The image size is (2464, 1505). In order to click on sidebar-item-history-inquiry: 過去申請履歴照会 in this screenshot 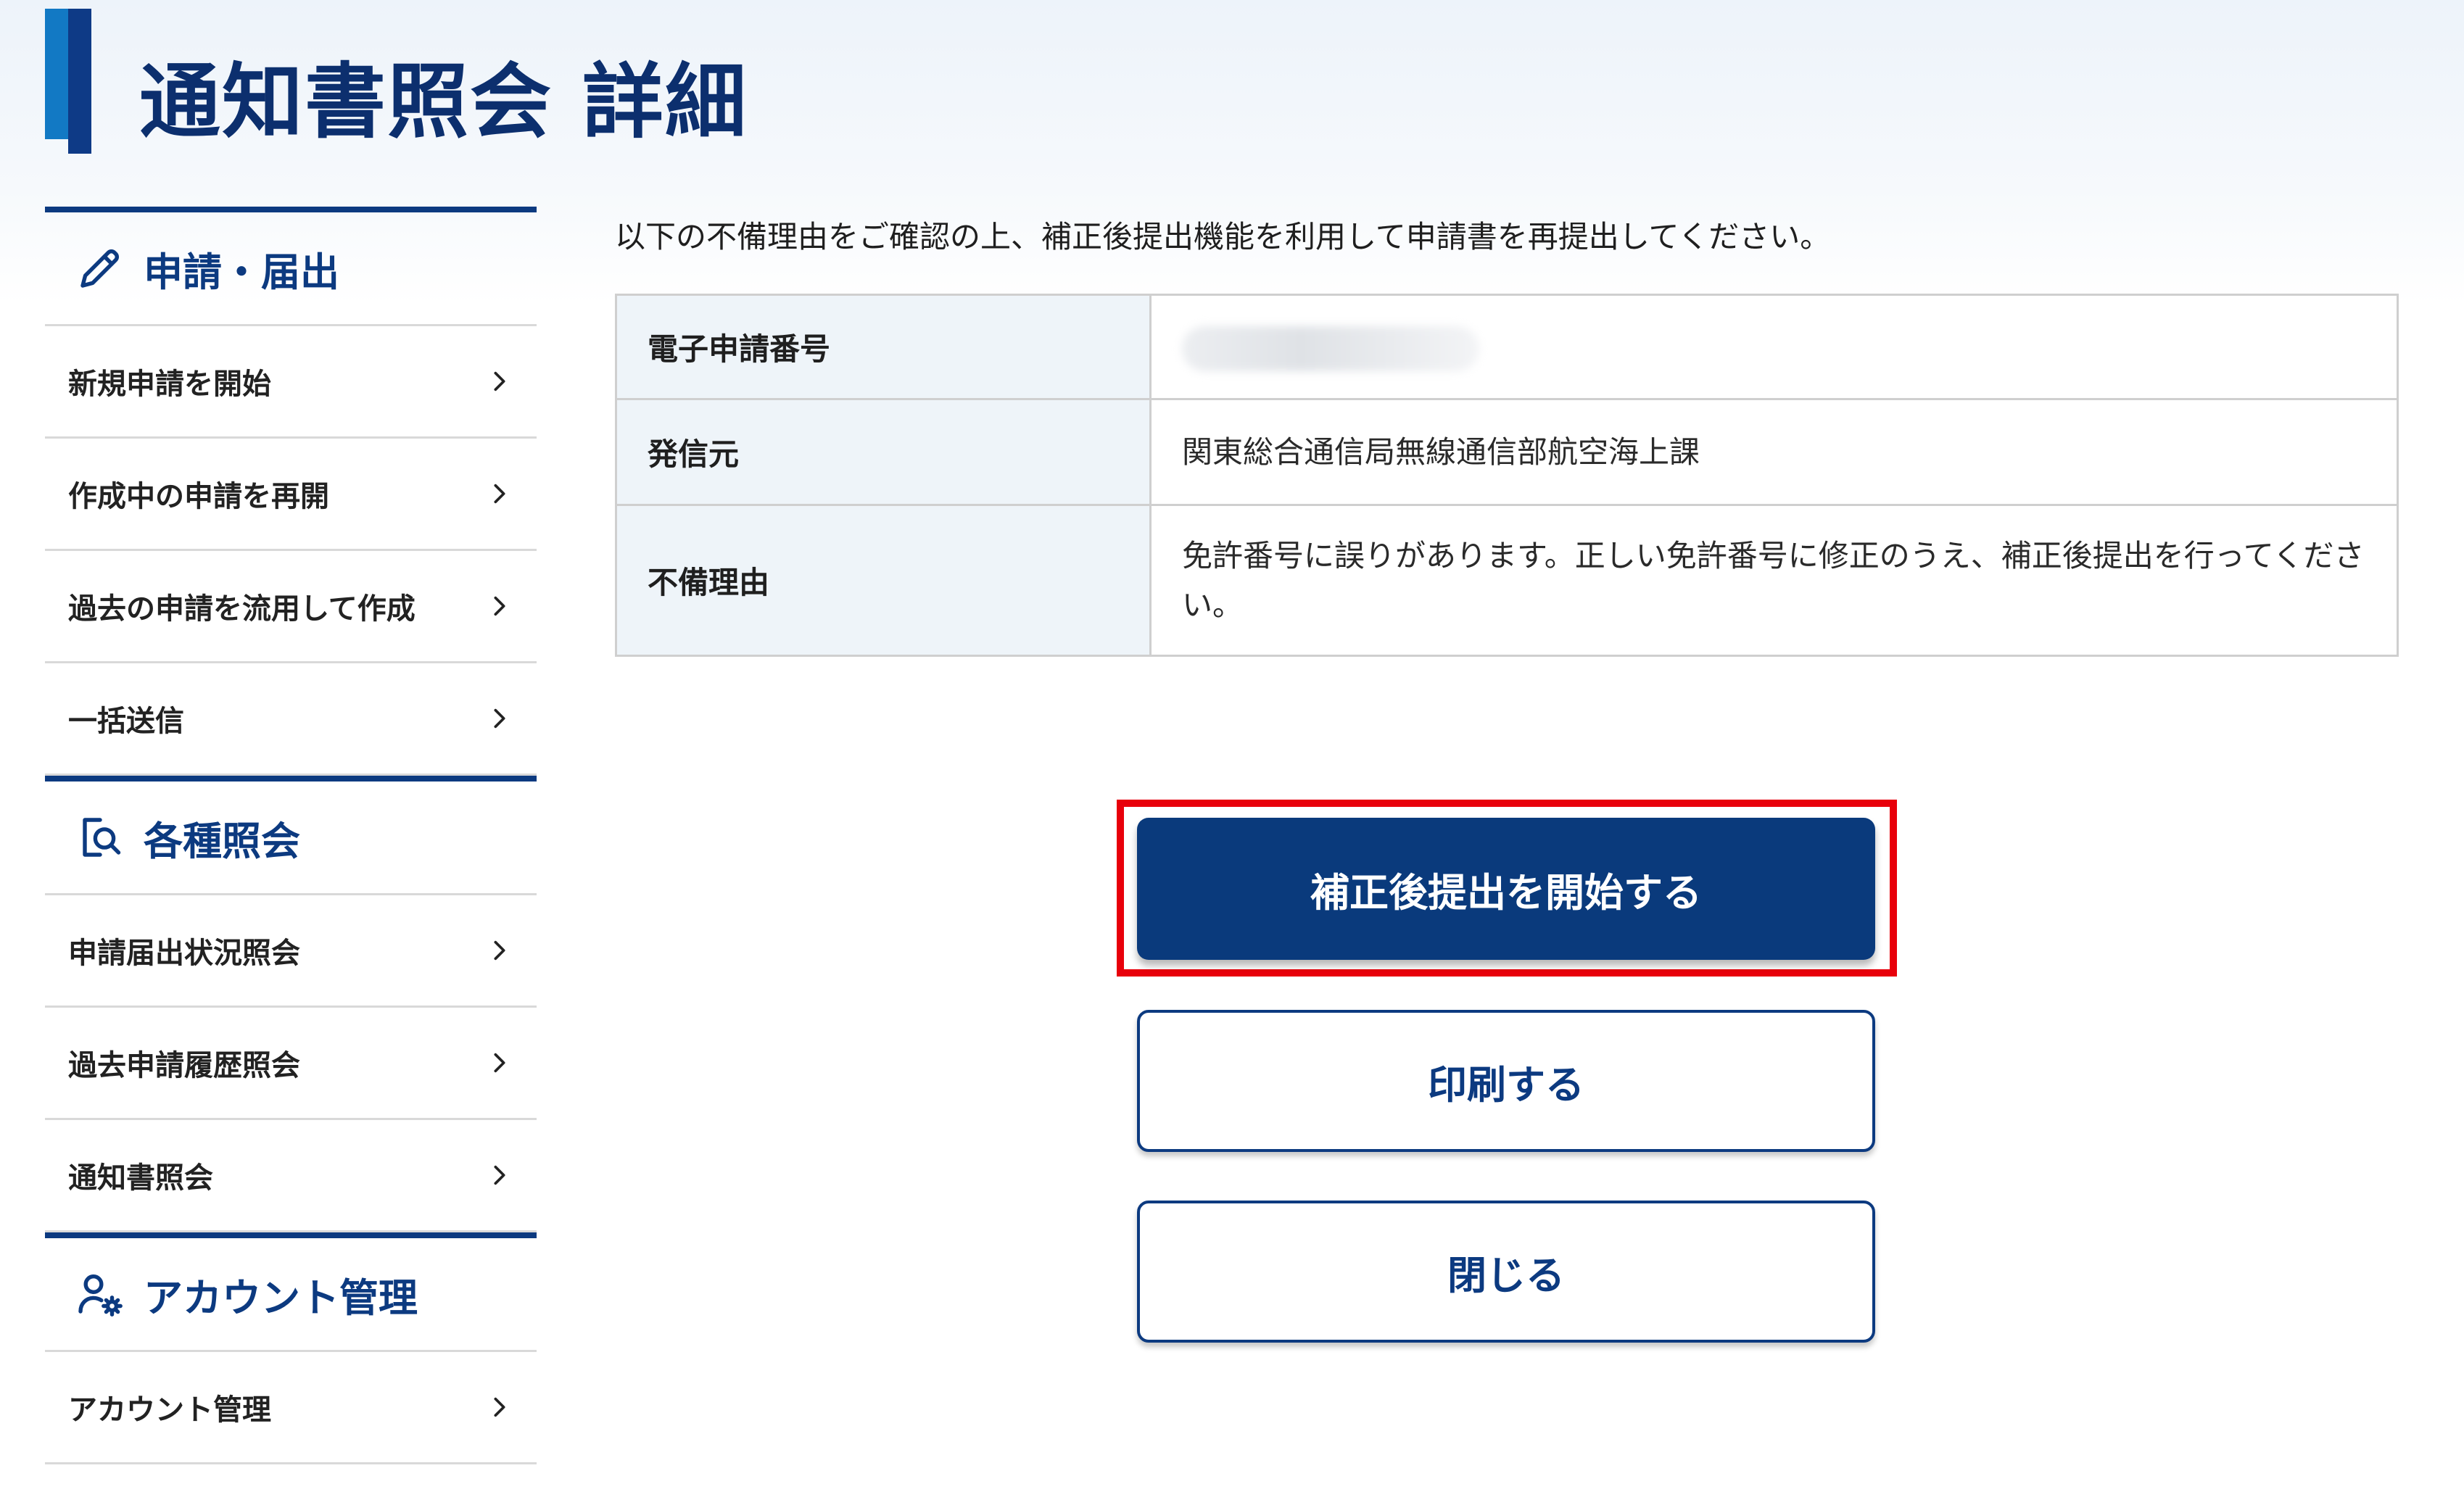, I will do `click(291, 1064)`.